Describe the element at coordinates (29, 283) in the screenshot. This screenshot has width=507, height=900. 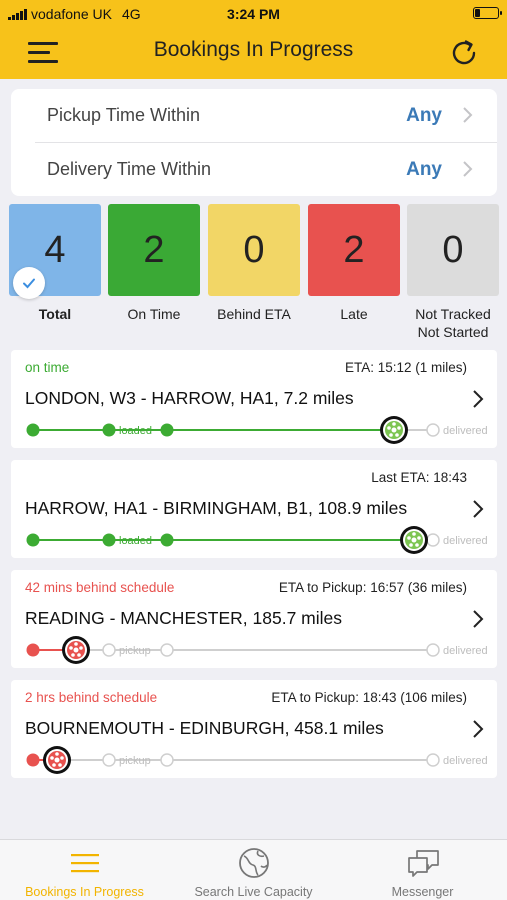
I see `selected-check-icon` at that location.